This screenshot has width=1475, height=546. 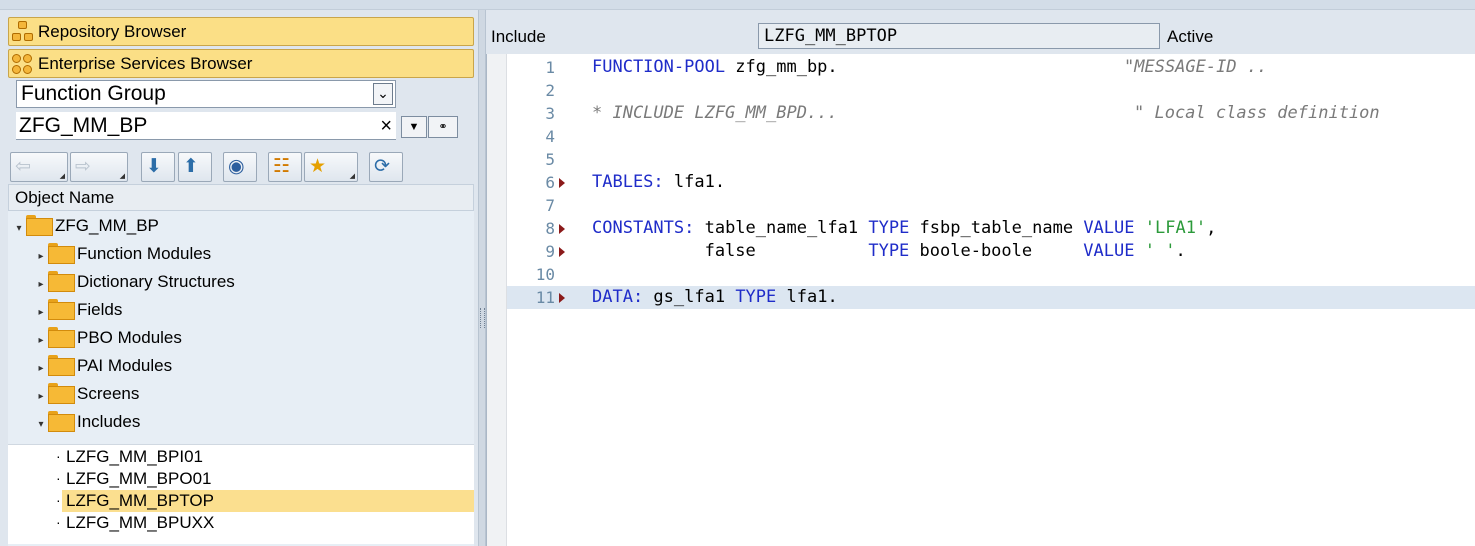 I want to click on enterprise-services-browser-label: Enterprise Services Browser, so click(x=145, y=63).